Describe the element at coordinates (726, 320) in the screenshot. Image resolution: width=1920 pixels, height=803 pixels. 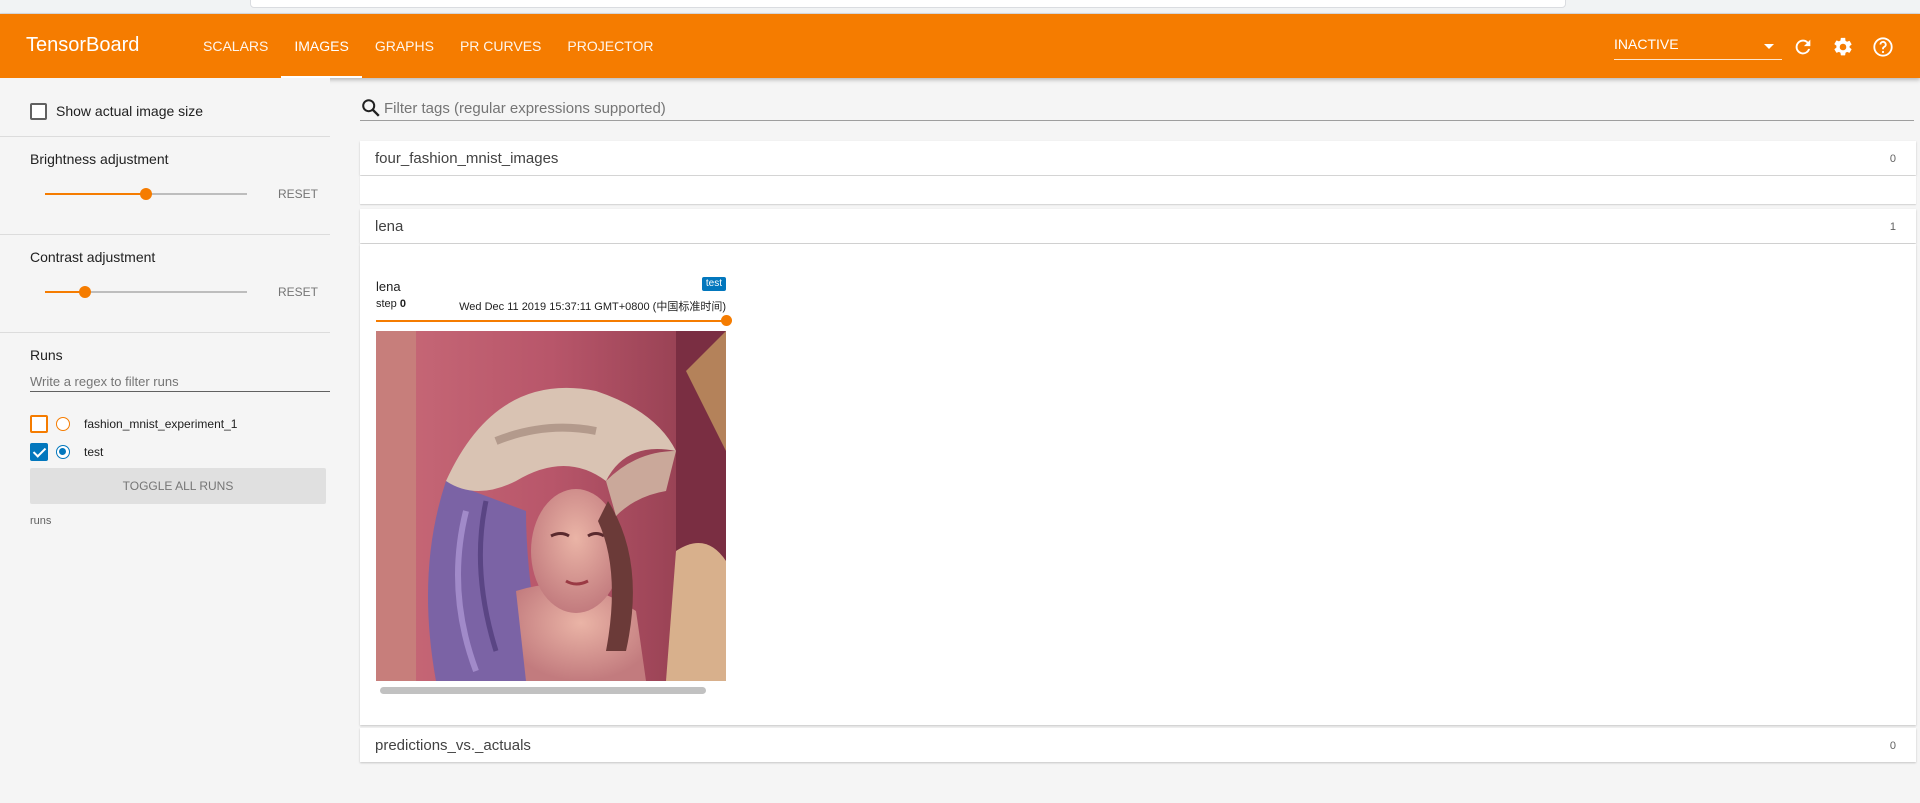
I see `step-slider-thumb` at that location.